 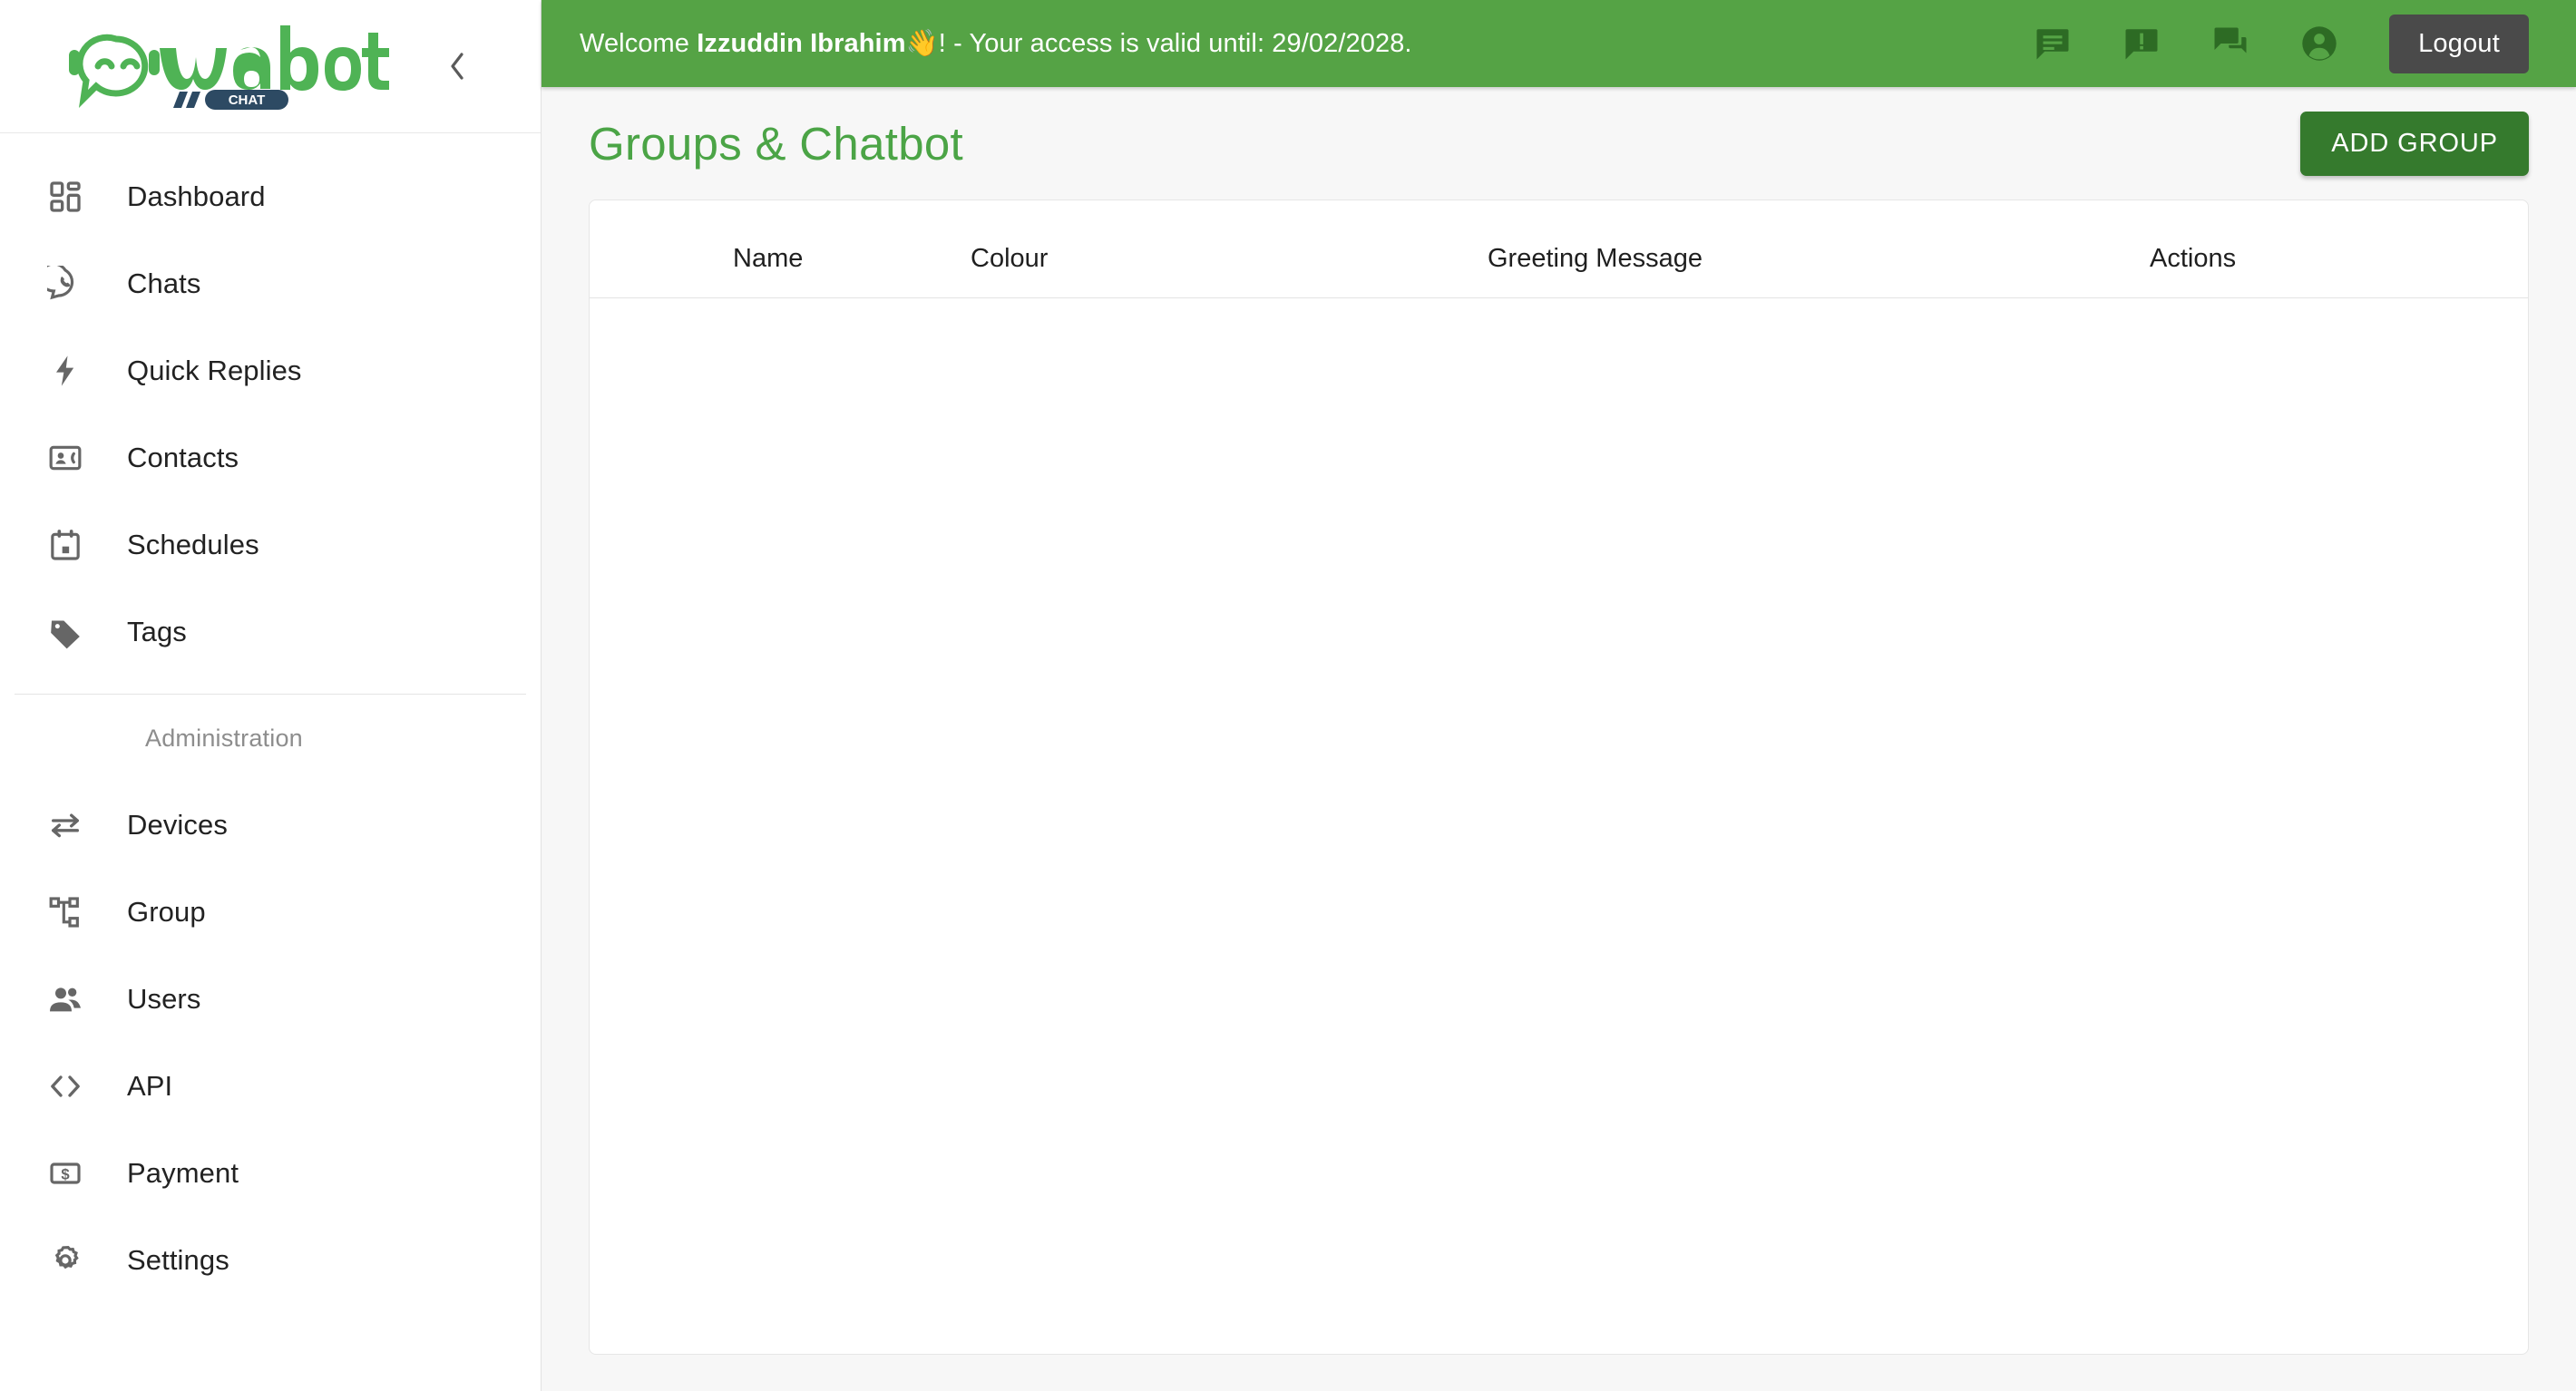 What do you see at coordinates (1105, 43) in the screenshot?
I see `welcome-suffix: ! - Your access is valid until:` at bounding box center [1105, 43].